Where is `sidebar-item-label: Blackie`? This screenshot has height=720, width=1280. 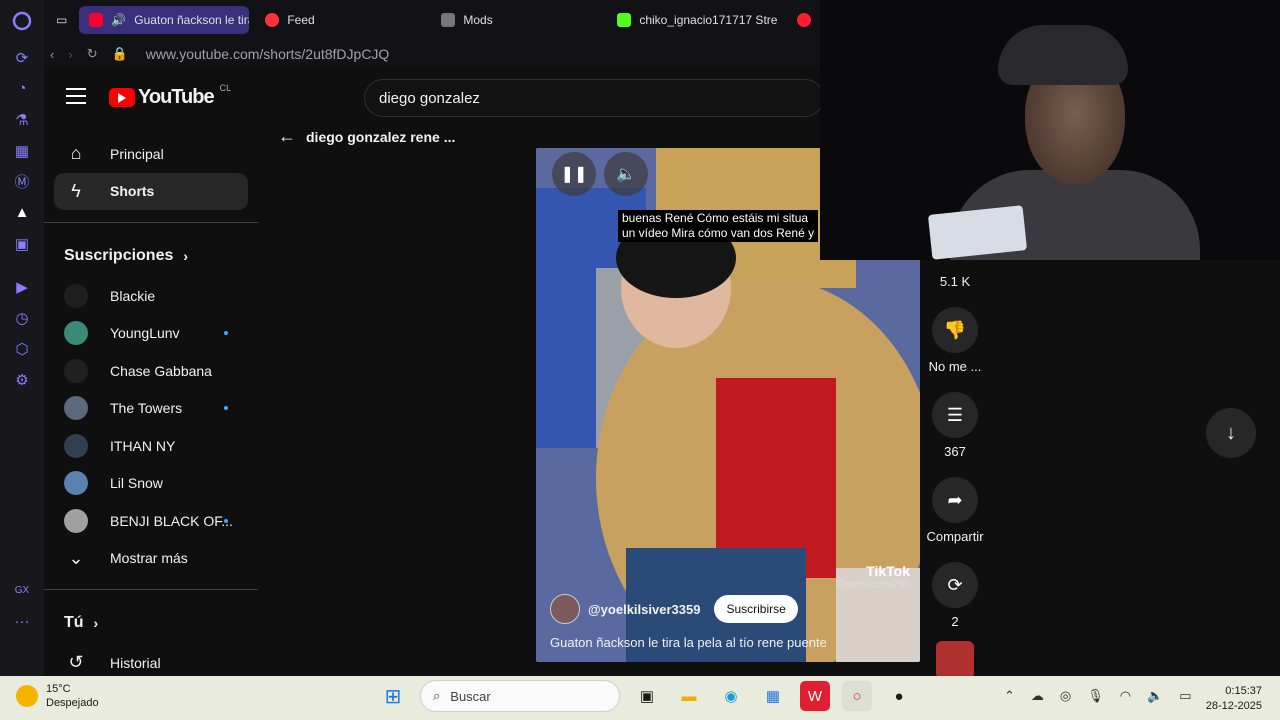
sidebar-item-label: Blackie is located at coordinates (133, 295).